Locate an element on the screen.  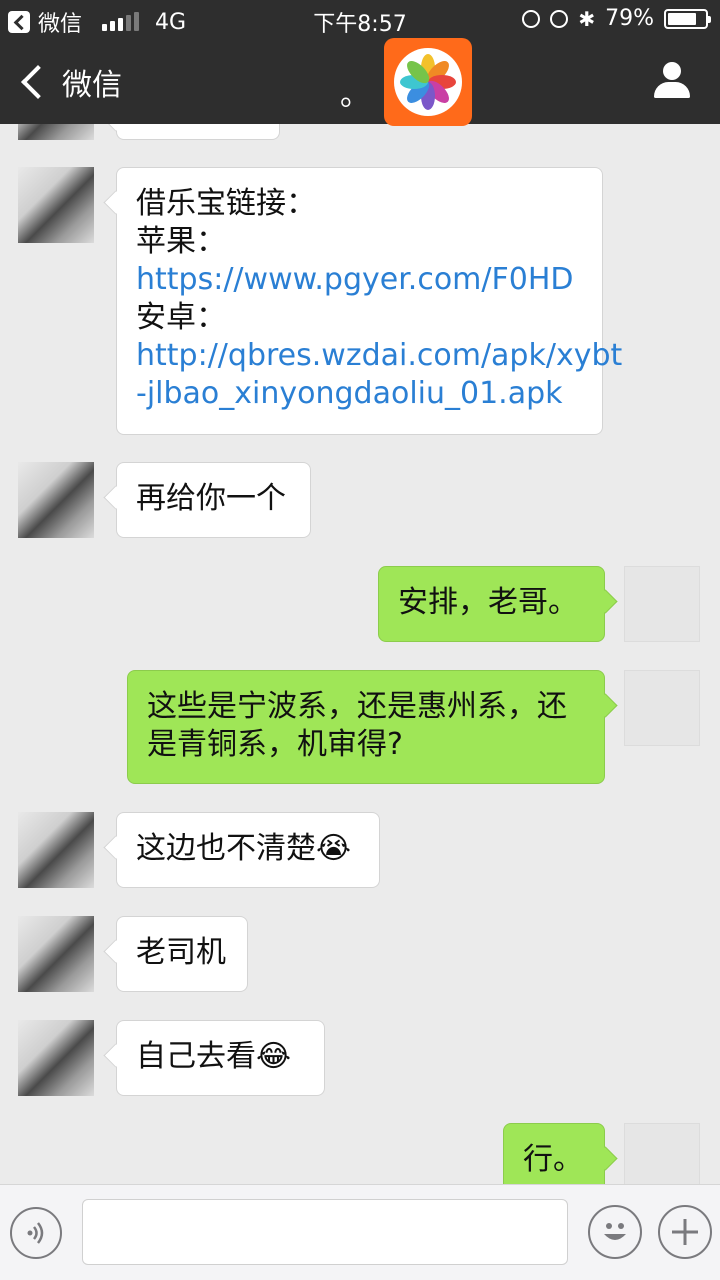
message-text: 老司机 is located at coordinates (181, 952).